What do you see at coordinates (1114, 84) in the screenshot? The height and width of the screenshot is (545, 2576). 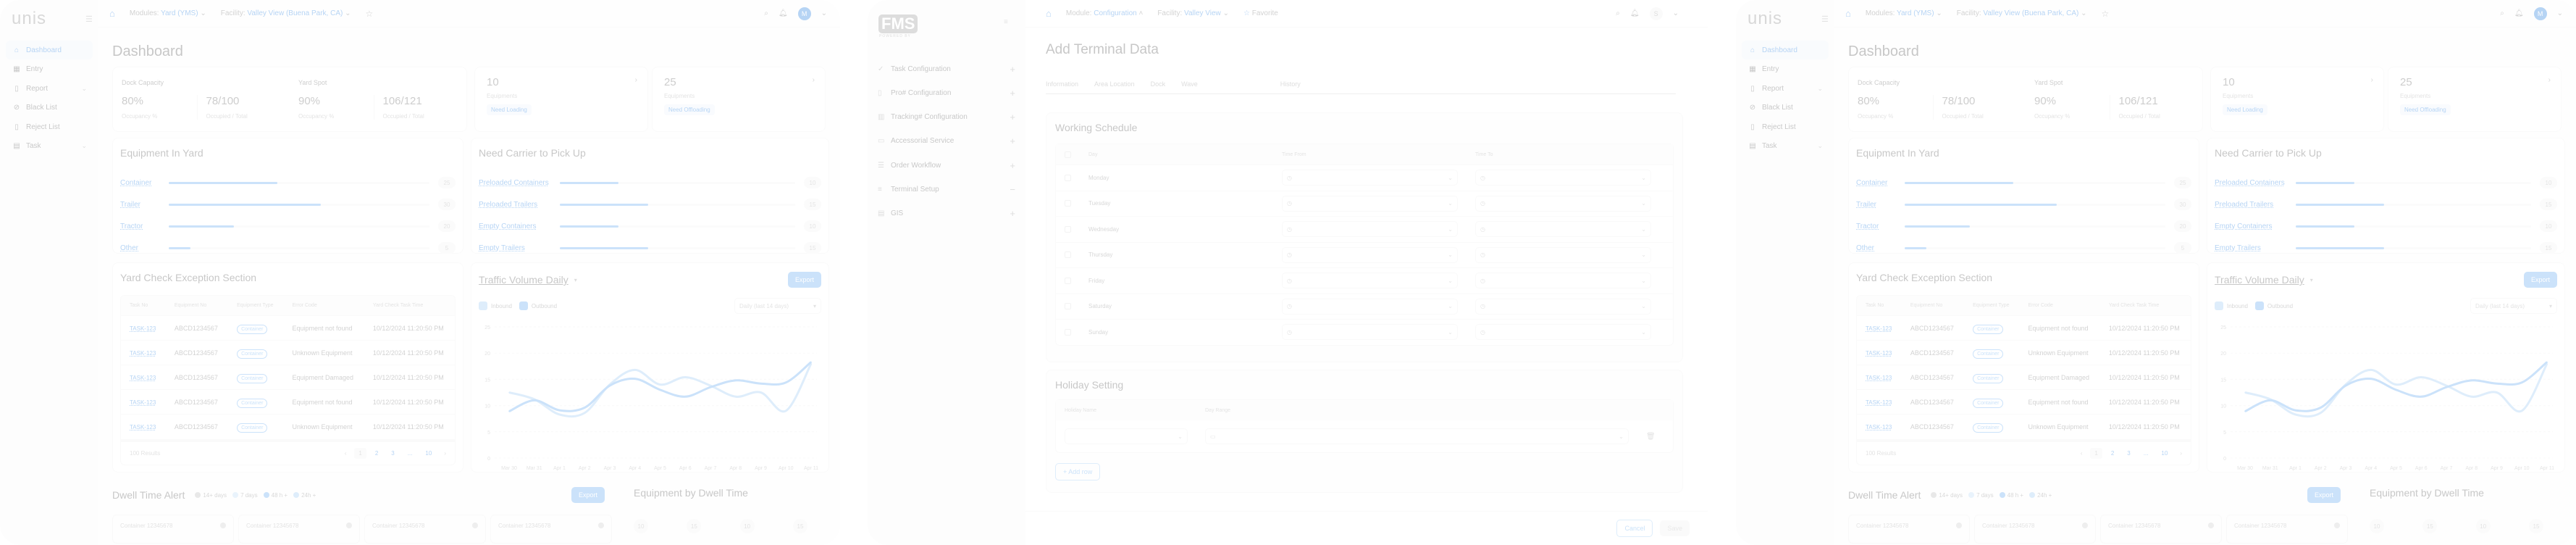 I see `tab-area-location: Area Location` at bounding box center [1114, 84].